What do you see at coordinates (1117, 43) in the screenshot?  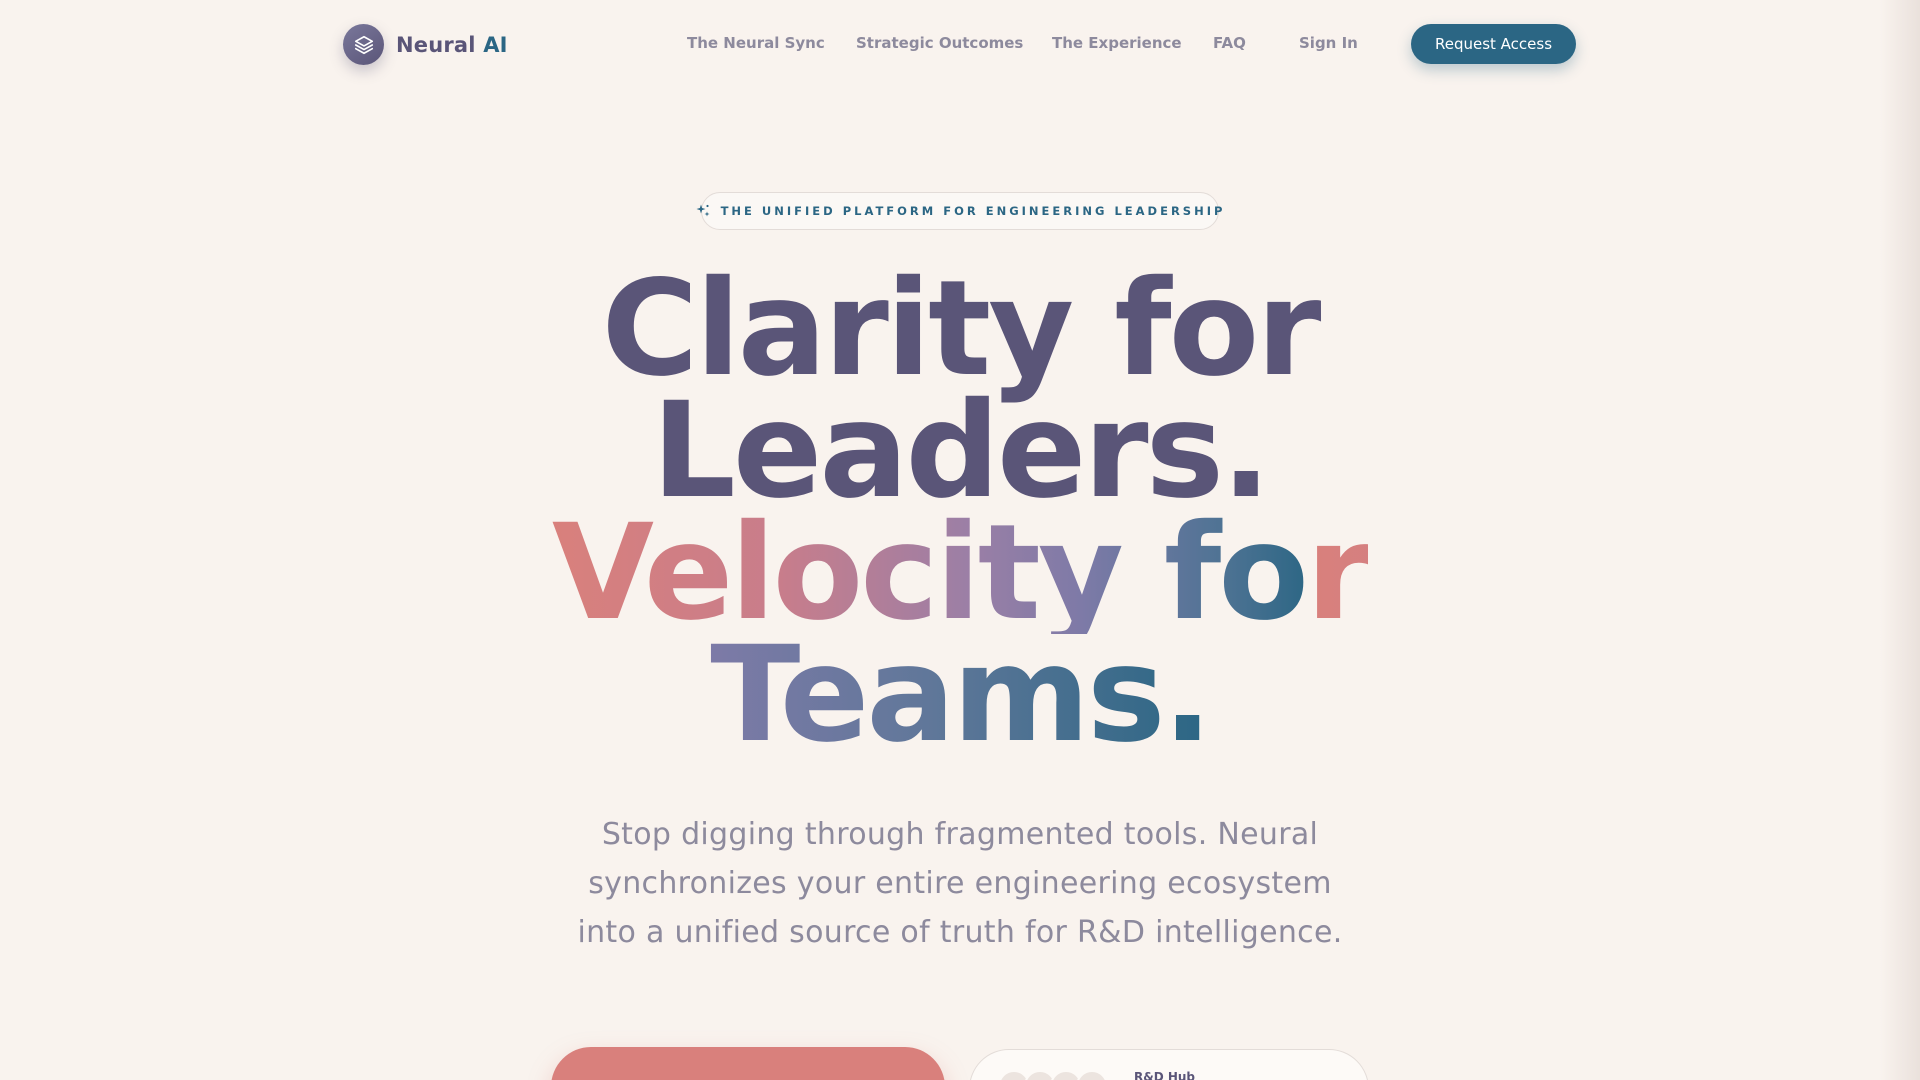 I see `nav-link-experience: The Experience` at bounding box center [1117, 43].